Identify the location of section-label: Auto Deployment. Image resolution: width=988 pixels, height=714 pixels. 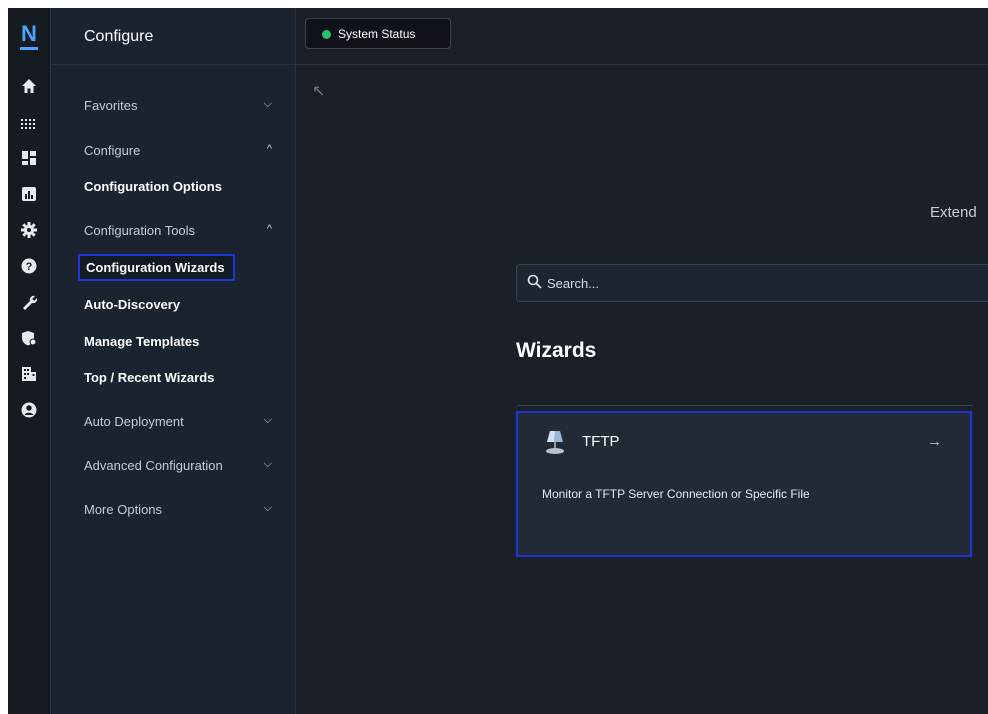
(134, 421).